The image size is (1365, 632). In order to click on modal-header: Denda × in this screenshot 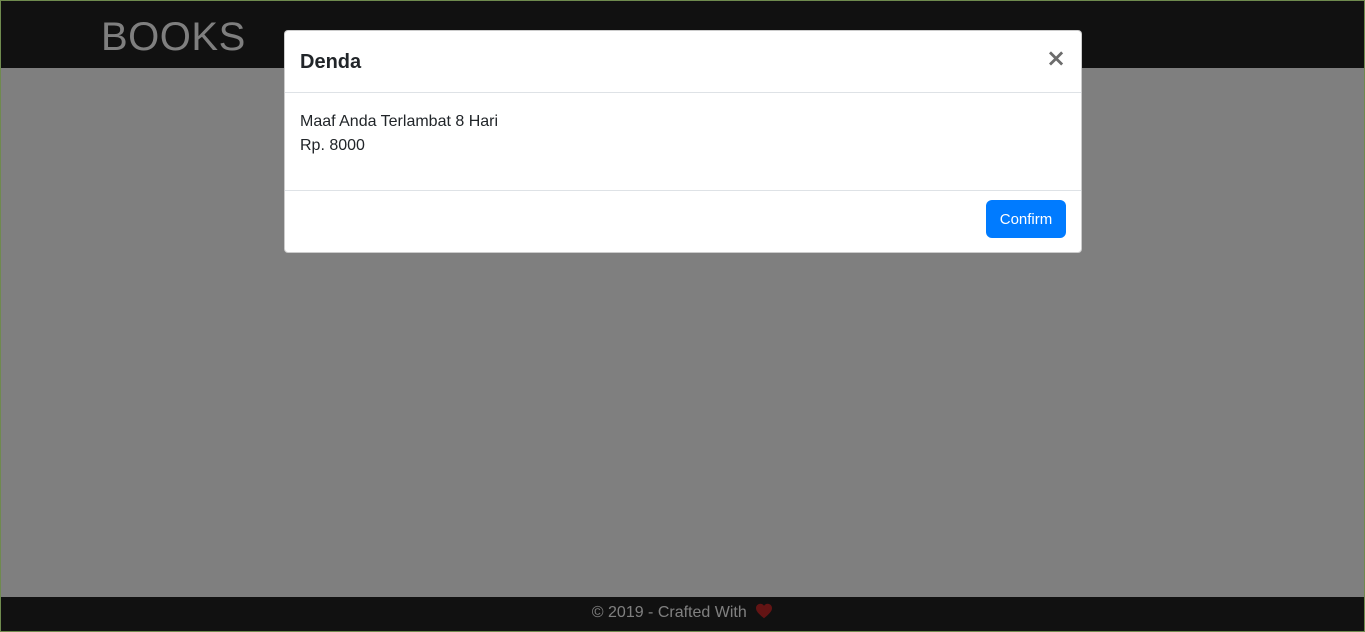, I will do `click(683, 62)`.